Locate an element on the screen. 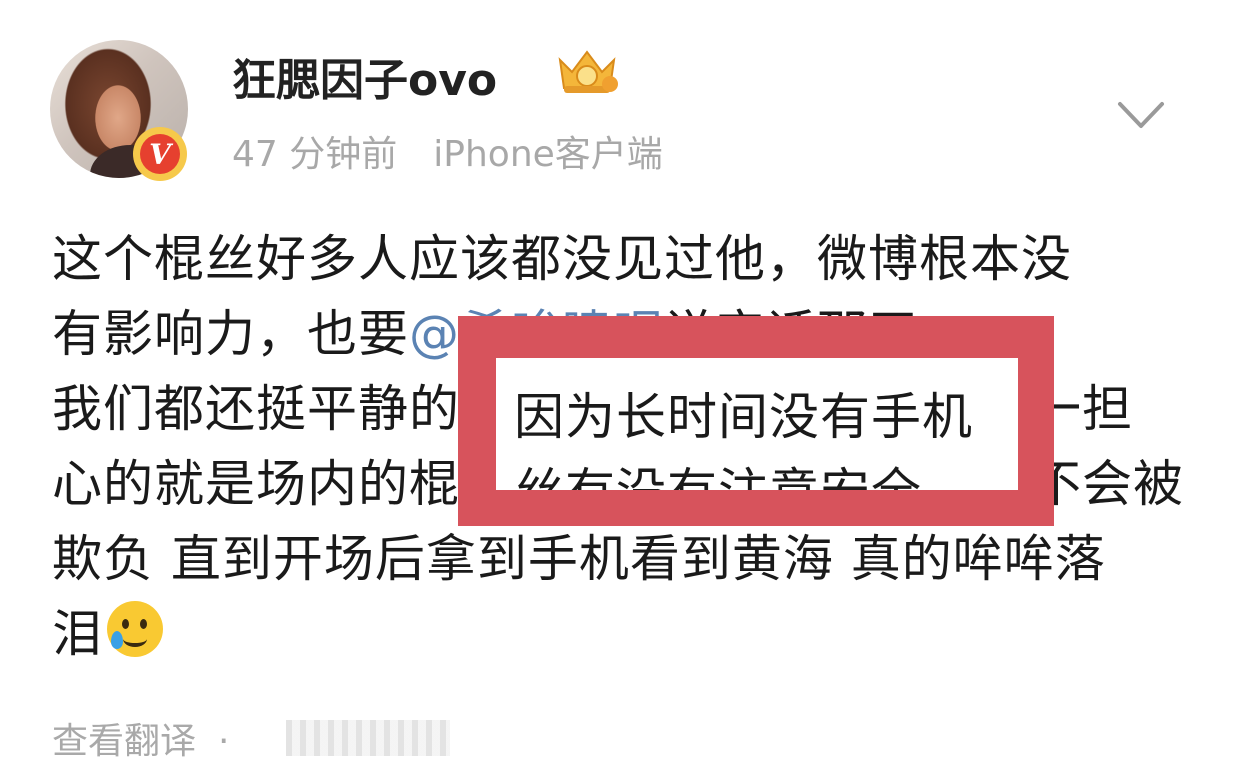  text-segment: 我们都还挺平静的 is located at coordinates (256, 409).